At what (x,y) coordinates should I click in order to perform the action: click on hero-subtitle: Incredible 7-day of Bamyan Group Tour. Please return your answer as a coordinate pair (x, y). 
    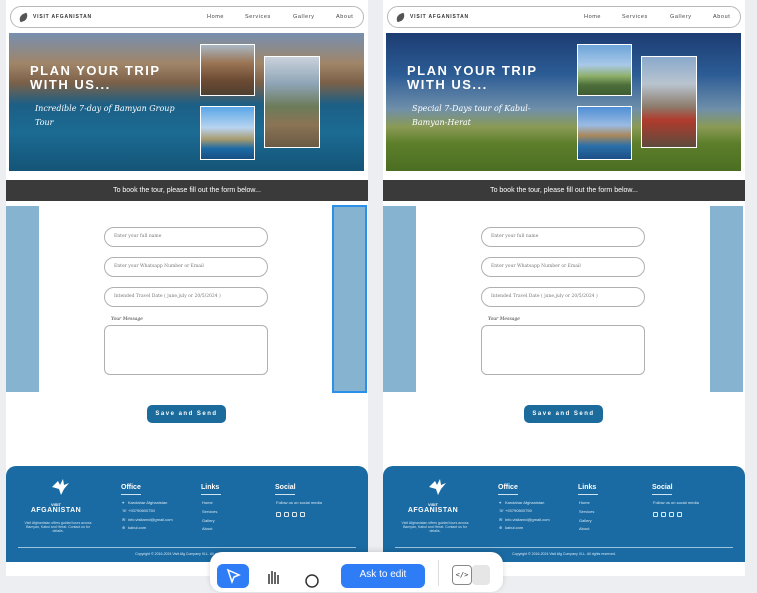
    Looking at the image, I should click on (105, 115).